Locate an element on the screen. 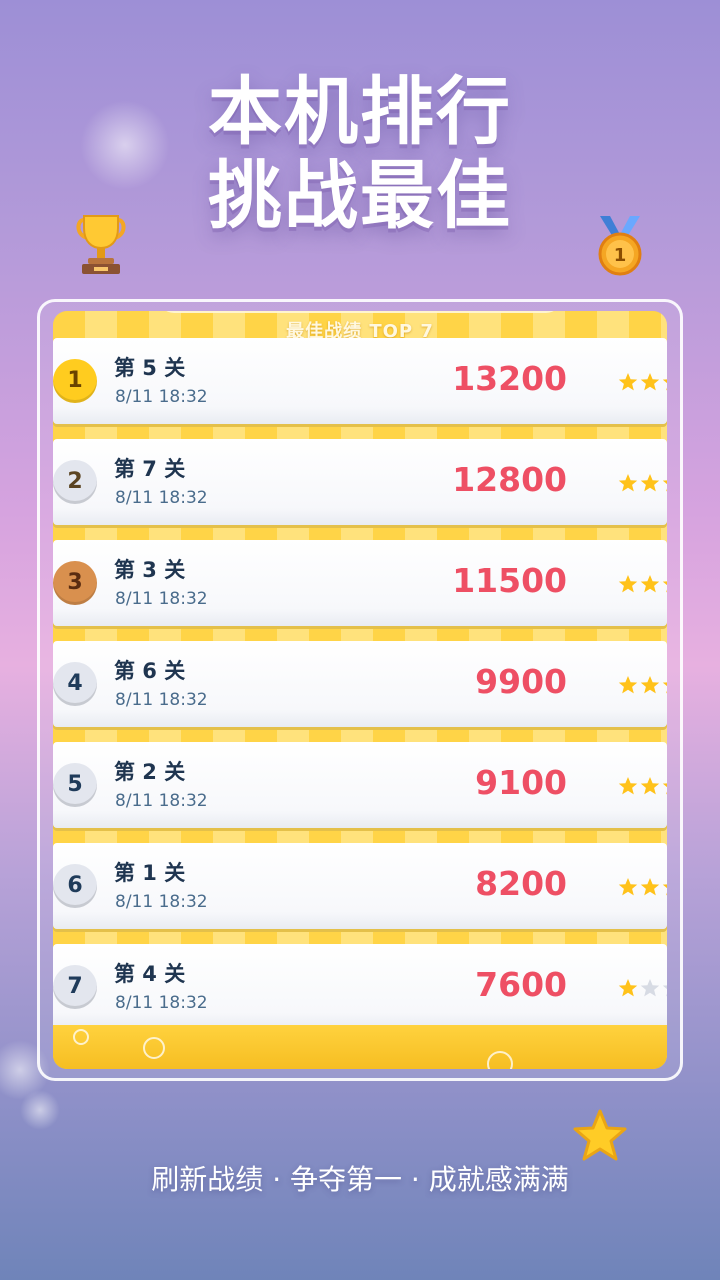  rank-badge: 2 is located at coordinates (75, 482).